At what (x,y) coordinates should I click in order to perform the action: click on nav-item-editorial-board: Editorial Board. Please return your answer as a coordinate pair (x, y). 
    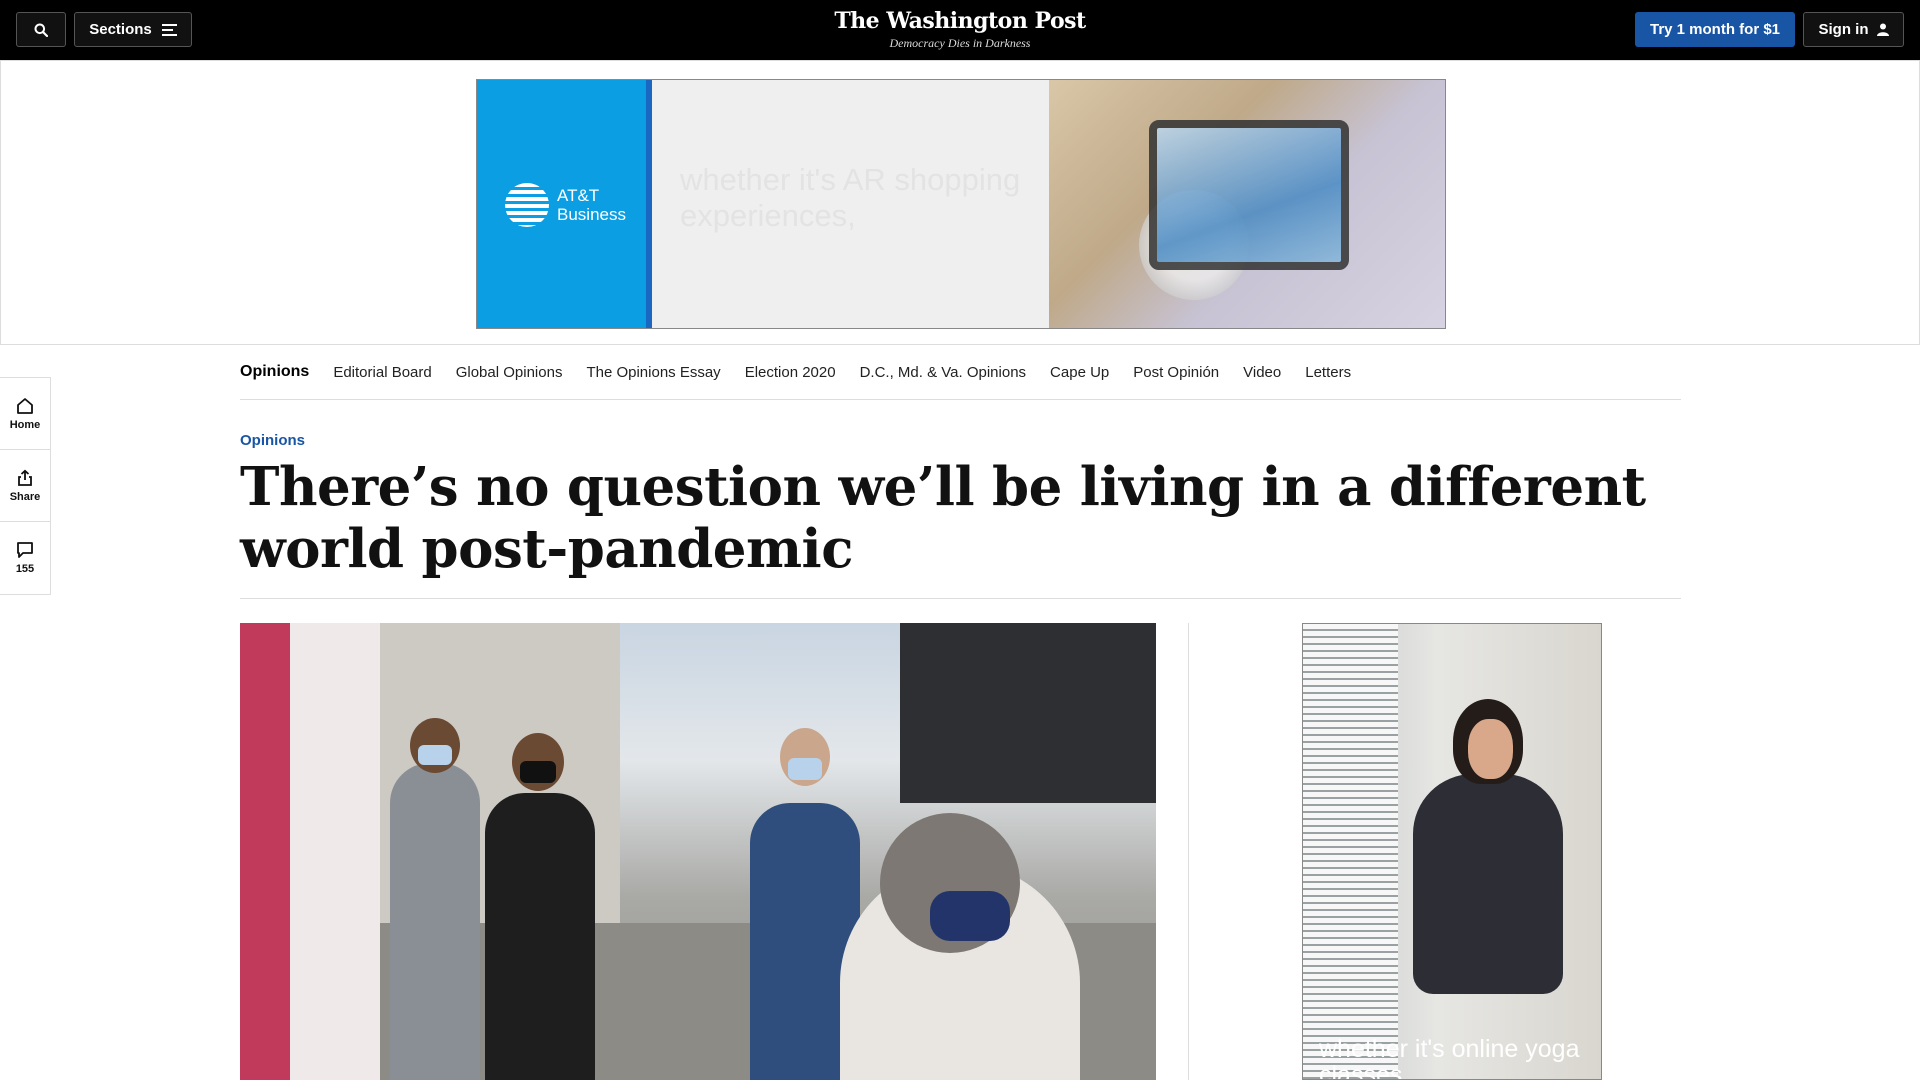
    Looking at the image, I should click on (382, 372).